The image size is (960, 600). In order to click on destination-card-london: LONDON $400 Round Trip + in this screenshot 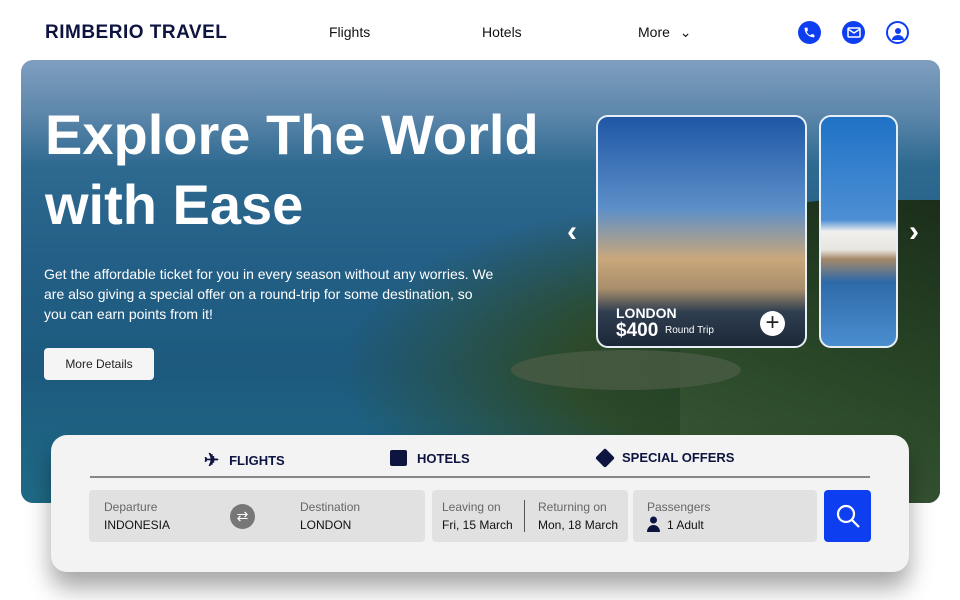, I will do `click(701, 231)`.